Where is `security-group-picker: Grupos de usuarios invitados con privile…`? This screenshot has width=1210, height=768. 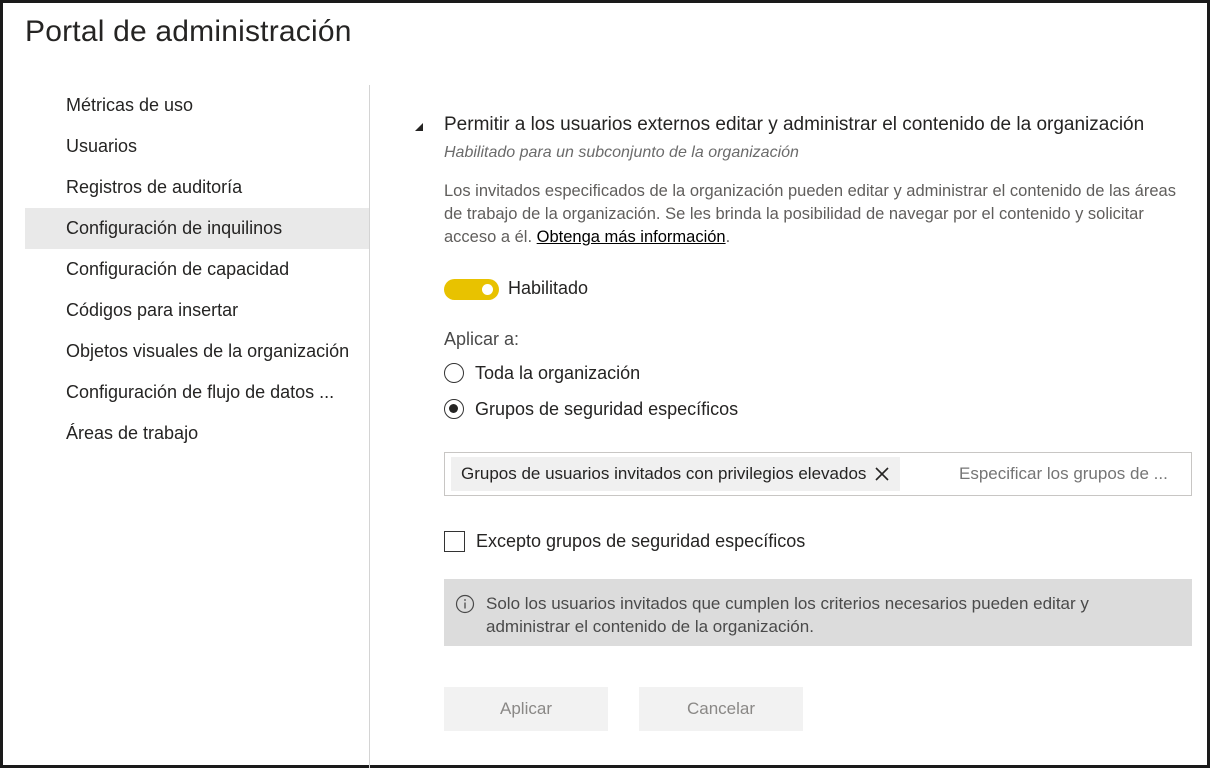
security-group-picker: Grupos de usuarios invitados con privile… is located at coordinates (818, 474).